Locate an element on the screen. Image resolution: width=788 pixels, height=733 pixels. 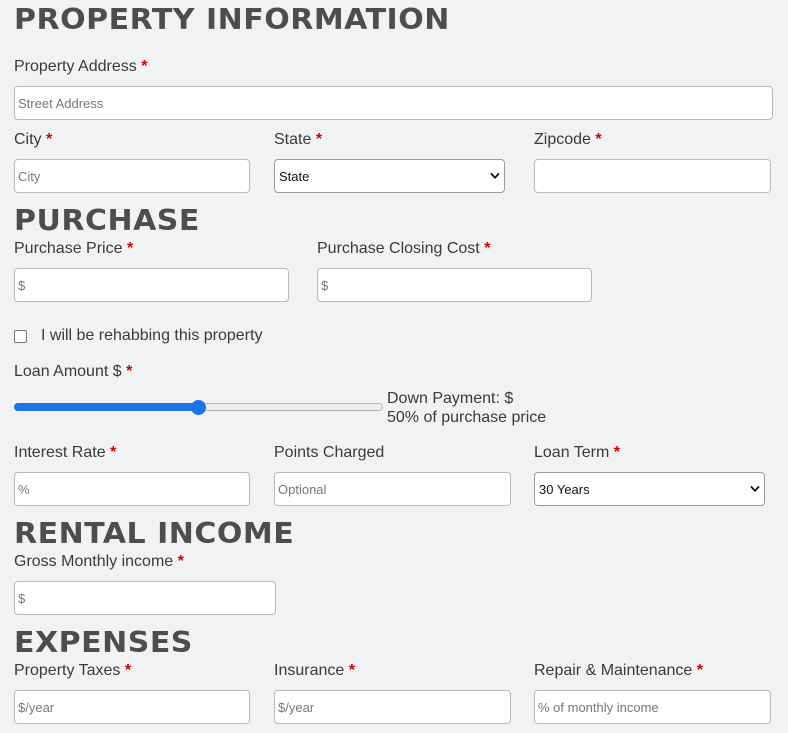
interest-rate-label: Interest Rate * is located at coordinates (65, 453).